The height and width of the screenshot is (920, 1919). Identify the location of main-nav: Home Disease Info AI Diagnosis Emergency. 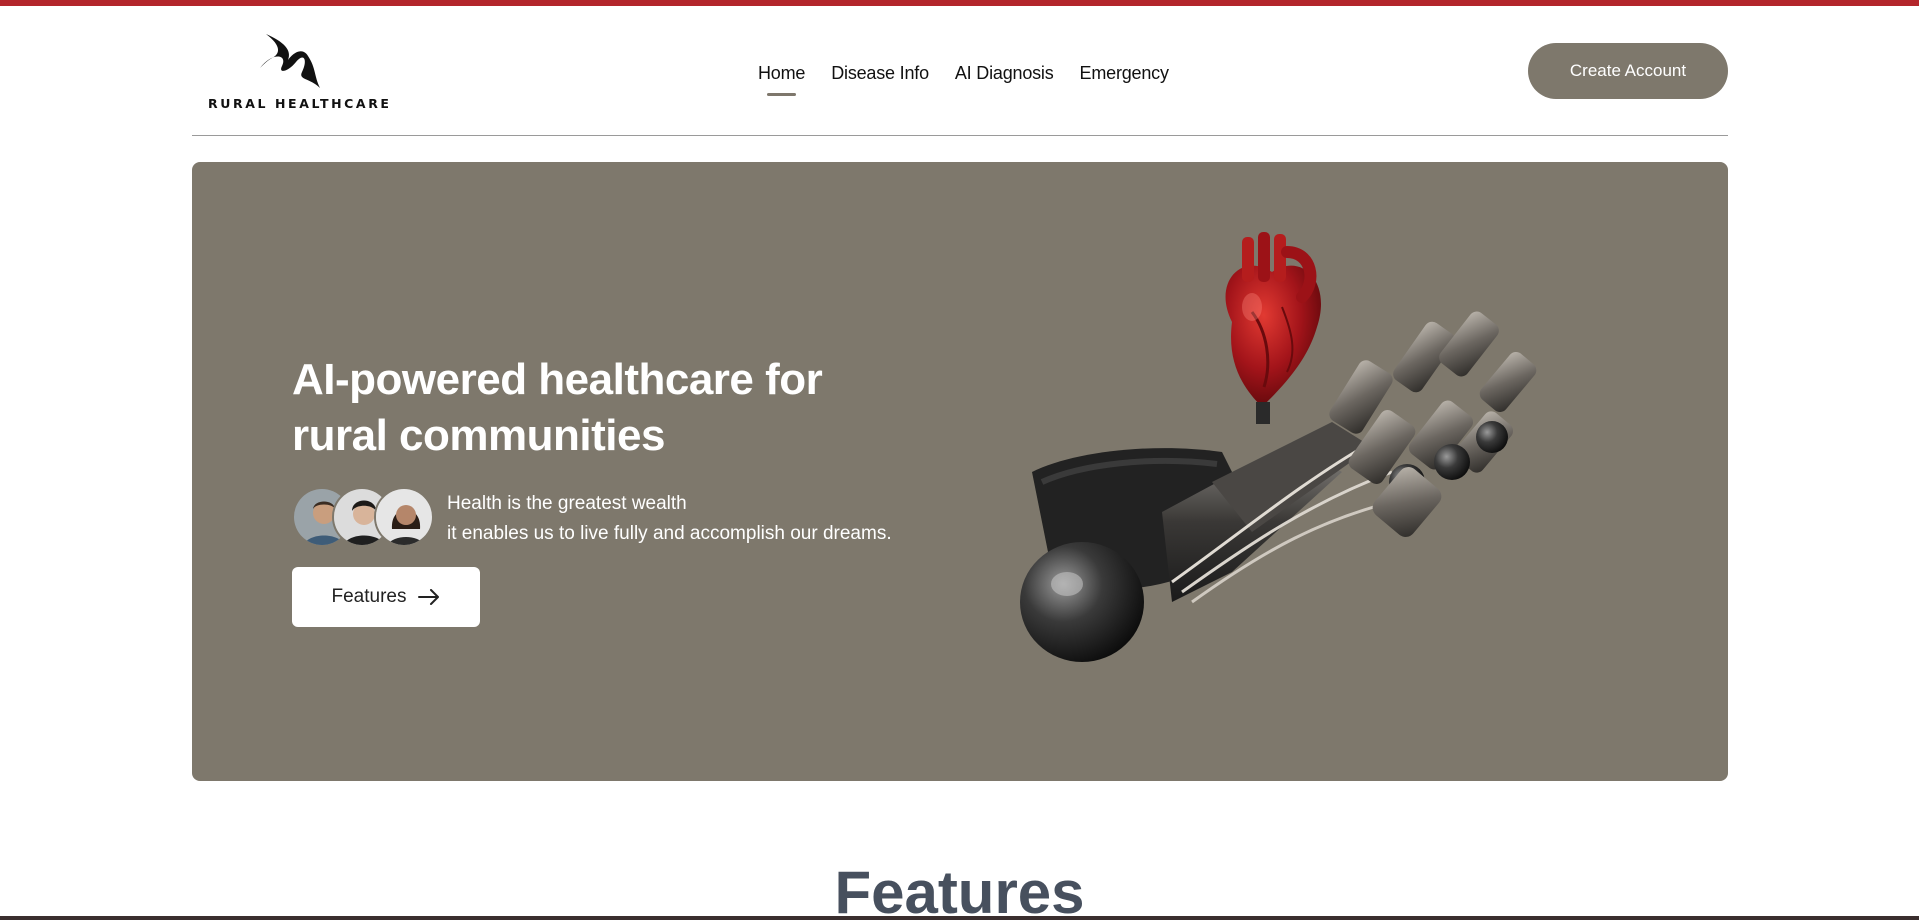
(963, 77).